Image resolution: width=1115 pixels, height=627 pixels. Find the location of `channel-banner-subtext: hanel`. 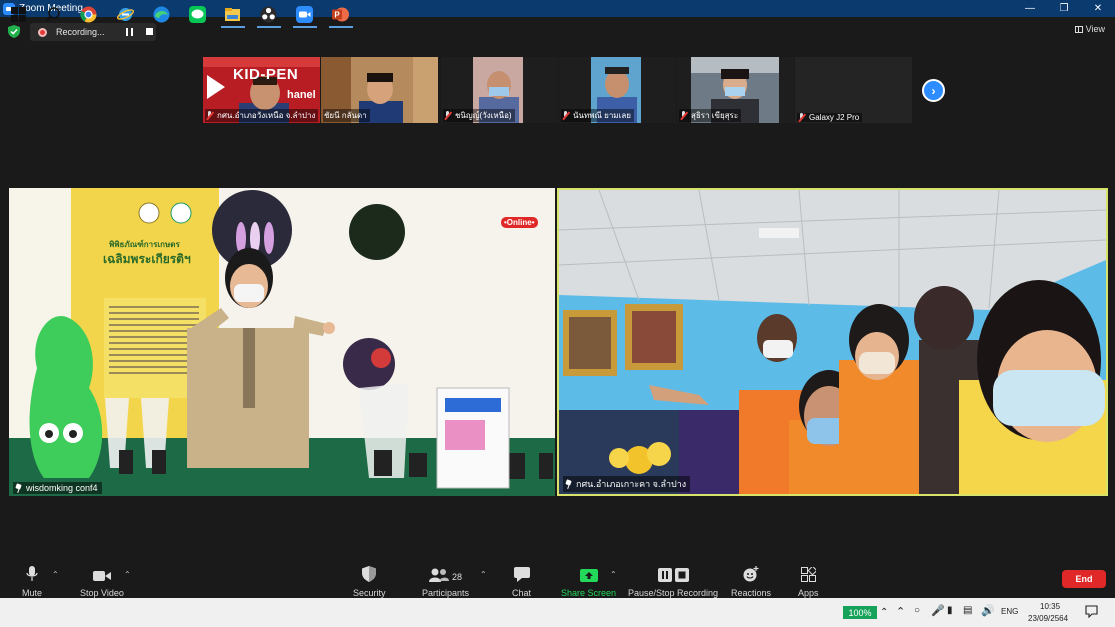

channel-banner-subtext: hanel is located at coordinates (301, 95).